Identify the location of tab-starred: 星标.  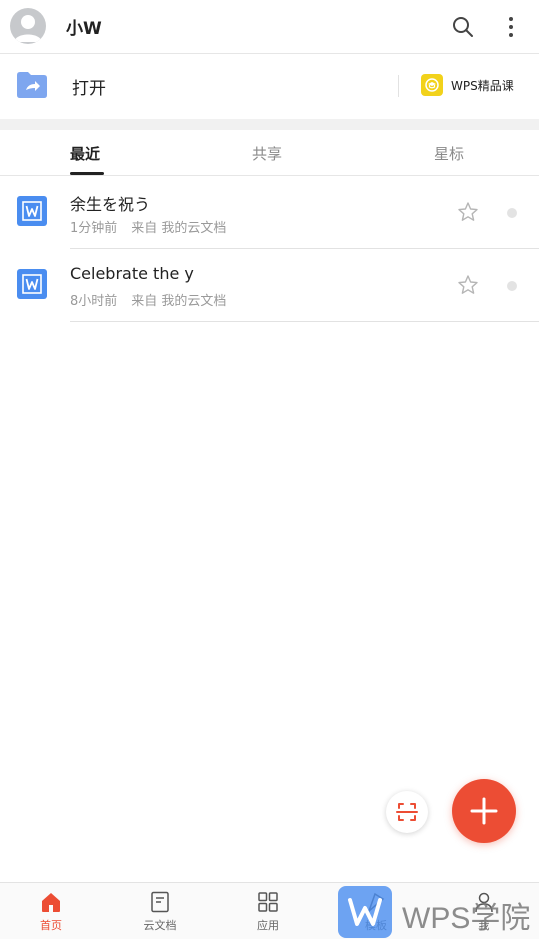
(449, 153).